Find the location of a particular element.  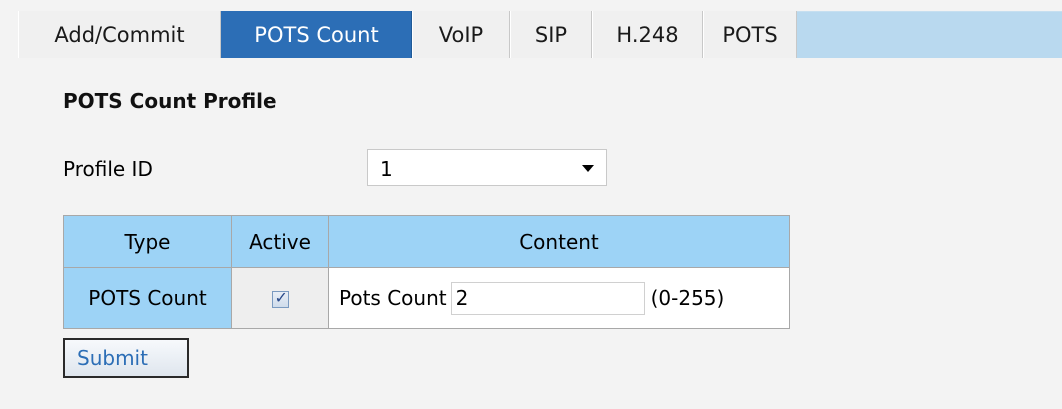

checkbox-checked-icon: ✓ is located at coordinates (281, 297).